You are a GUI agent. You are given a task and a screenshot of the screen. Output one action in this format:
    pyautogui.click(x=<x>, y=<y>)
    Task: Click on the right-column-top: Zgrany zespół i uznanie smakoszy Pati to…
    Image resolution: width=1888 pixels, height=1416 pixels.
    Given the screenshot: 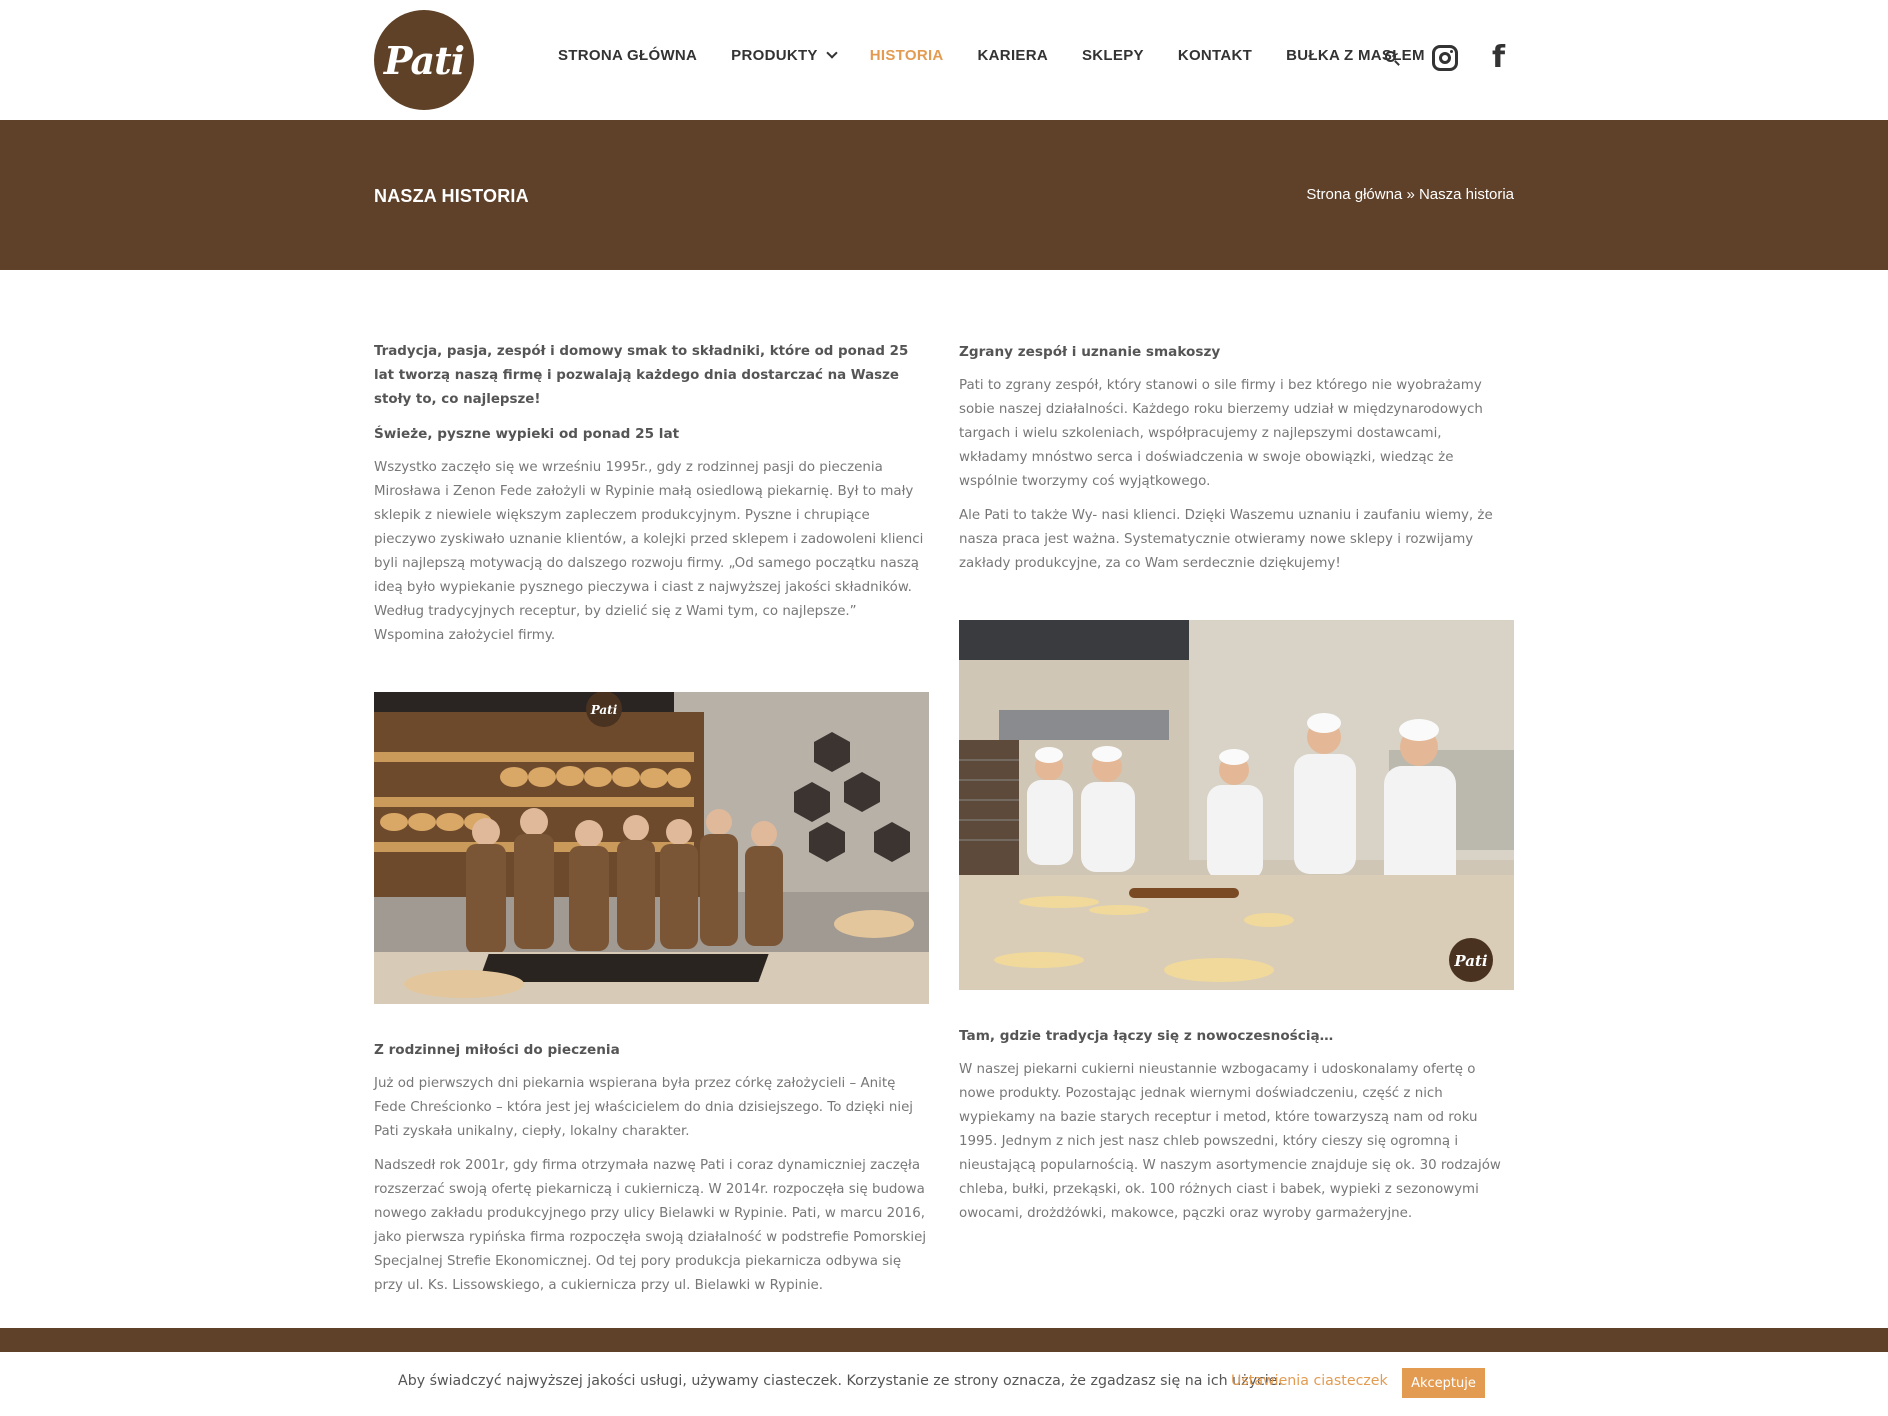 What is the action you would take?
    pyautogui.click(x=1236, y=463)
    